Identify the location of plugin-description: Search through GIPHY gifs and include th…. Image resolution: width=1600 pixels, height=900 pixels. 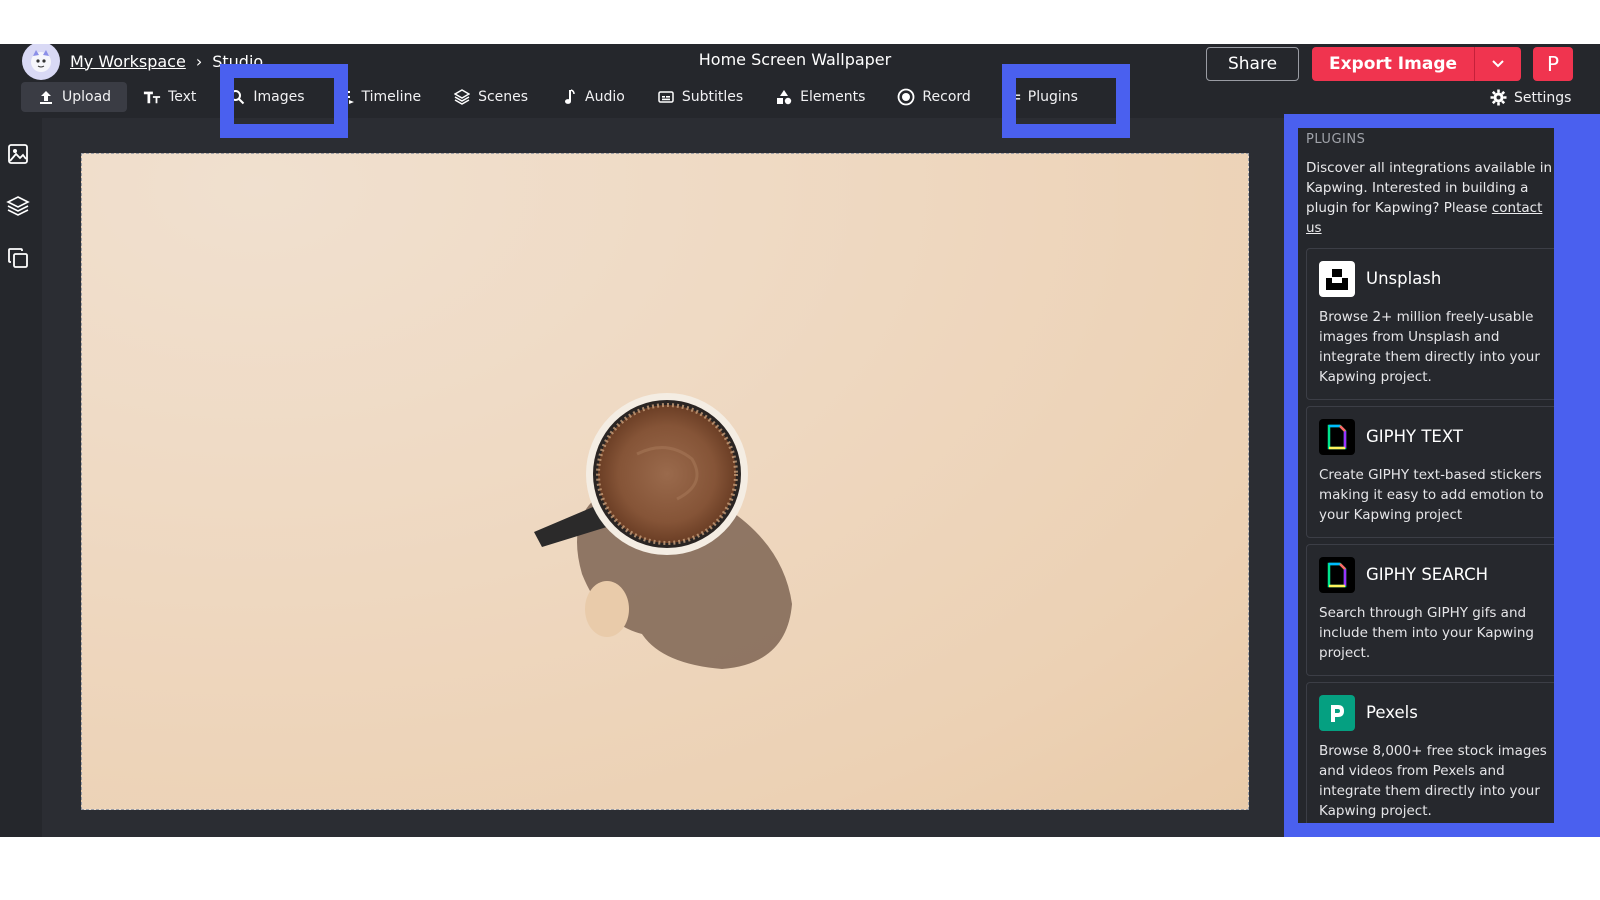
(1426, 633).